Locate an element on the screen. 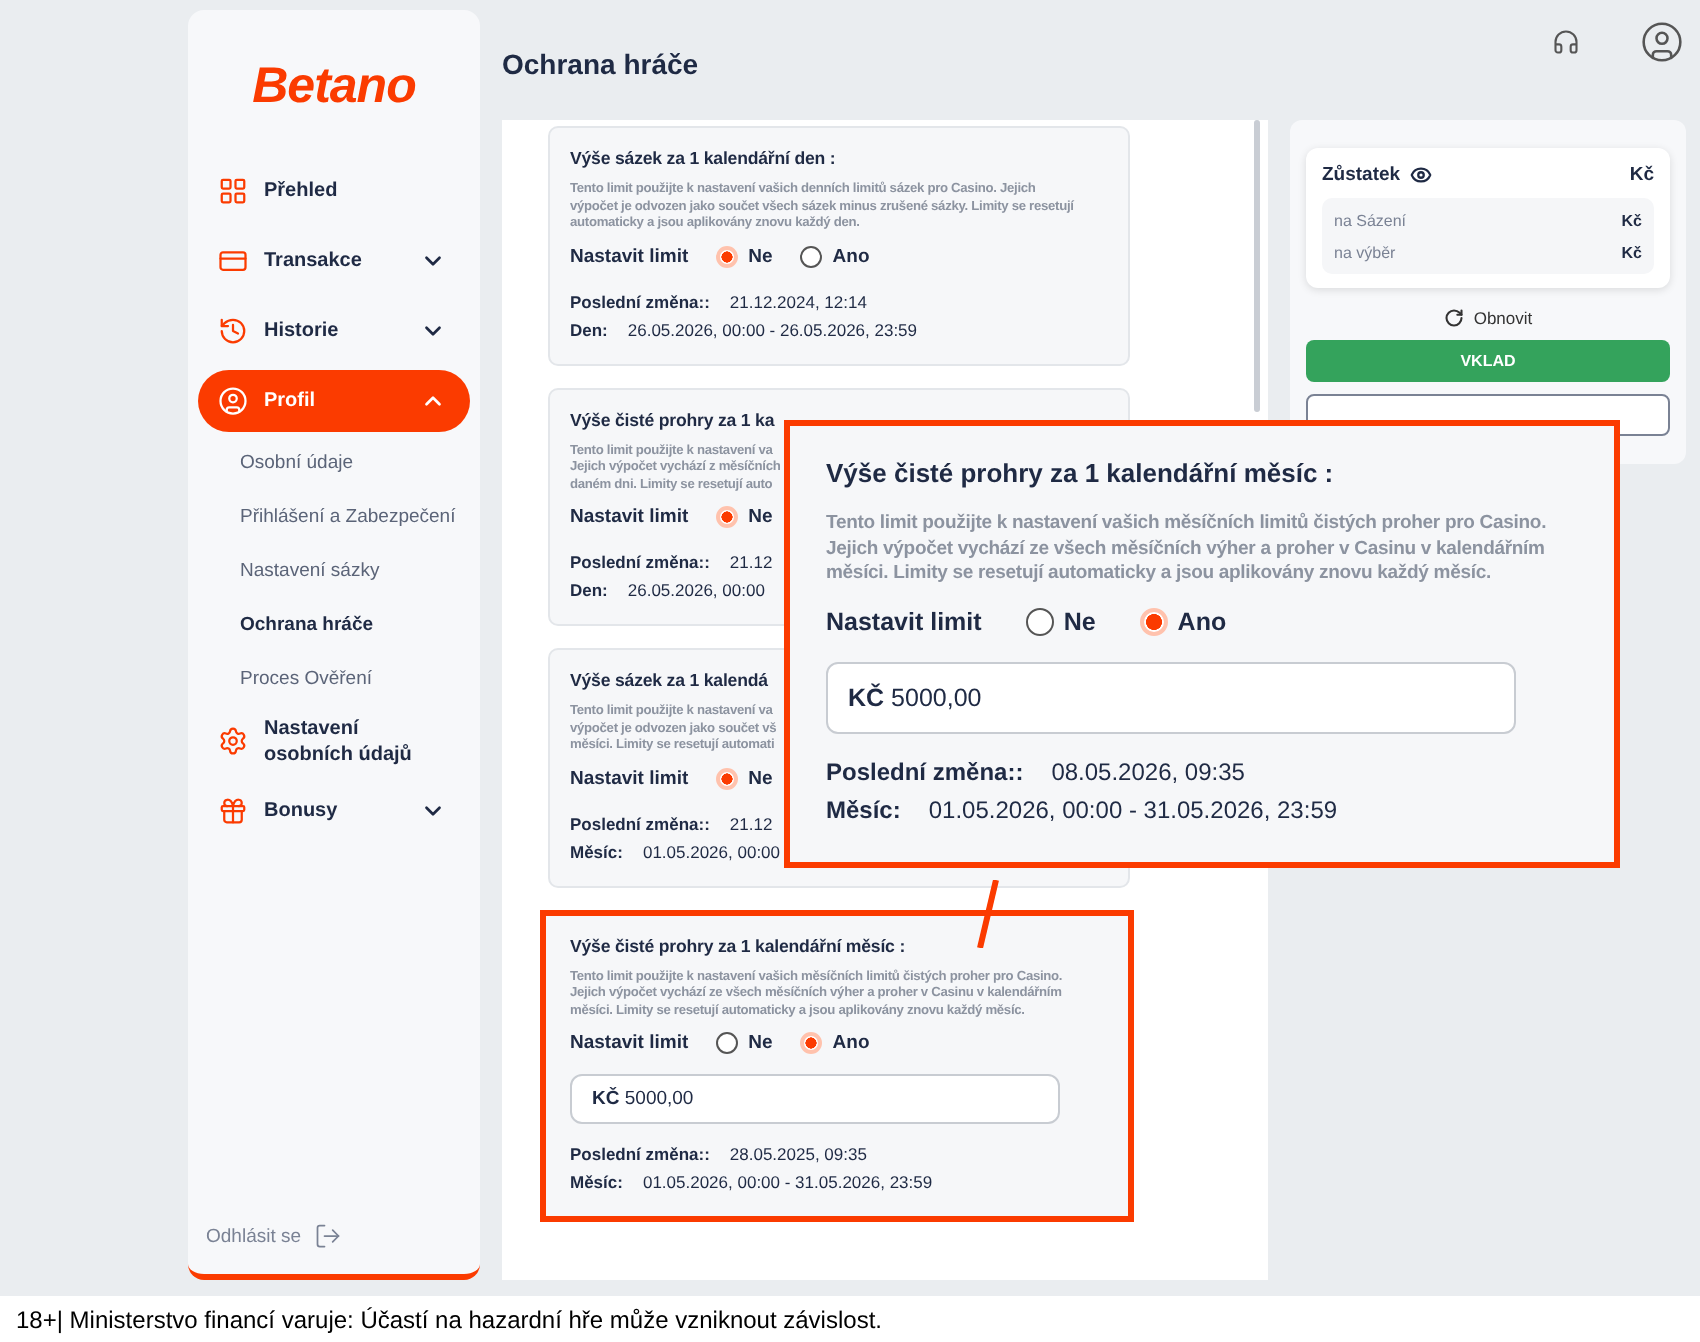  logout-link: Odhlásit se is located at coordinates (334, 1236).